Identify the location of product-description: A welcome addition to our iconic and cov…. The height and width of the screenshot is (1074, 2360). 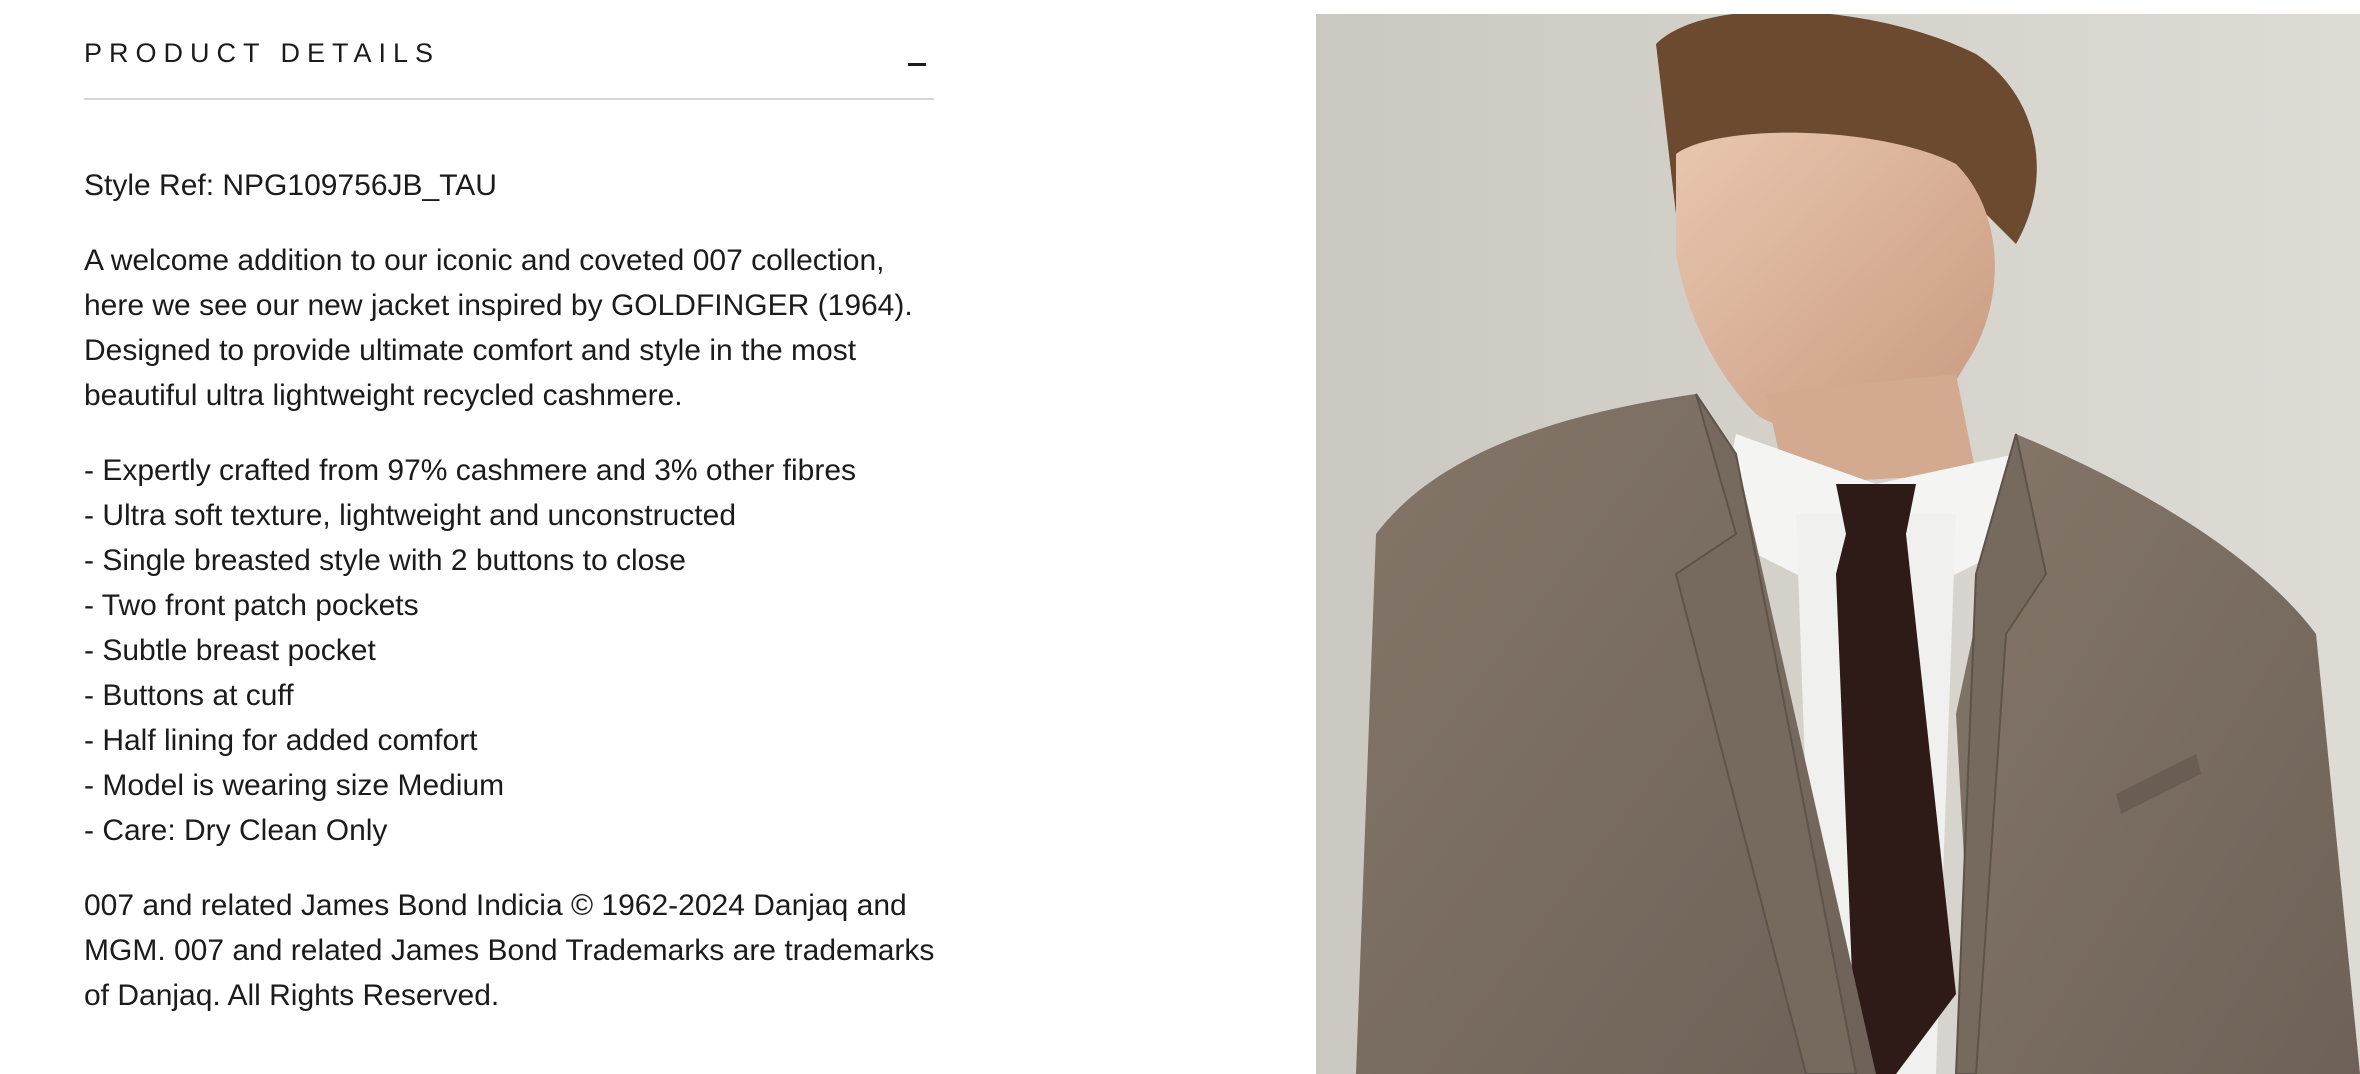
(498, 328).